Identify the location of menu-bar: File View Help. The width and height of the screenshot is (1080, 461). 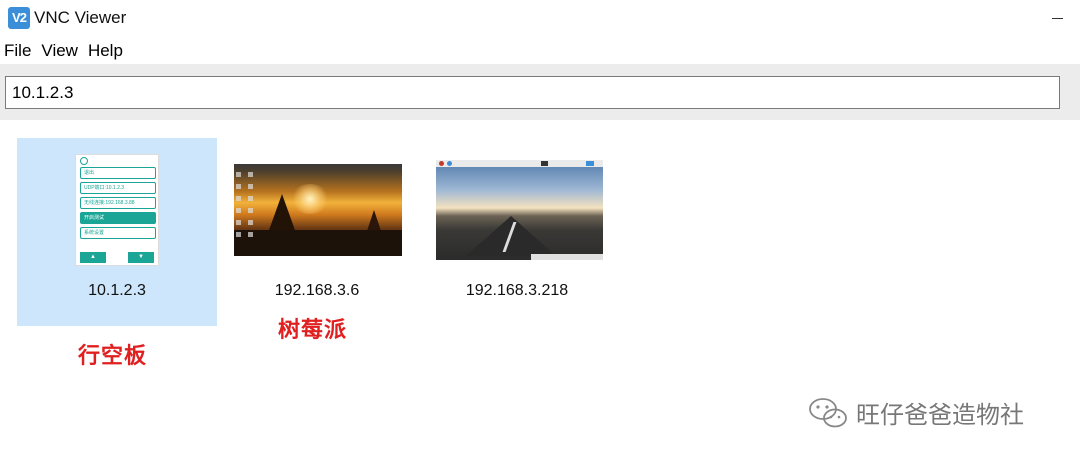
(64, 51).